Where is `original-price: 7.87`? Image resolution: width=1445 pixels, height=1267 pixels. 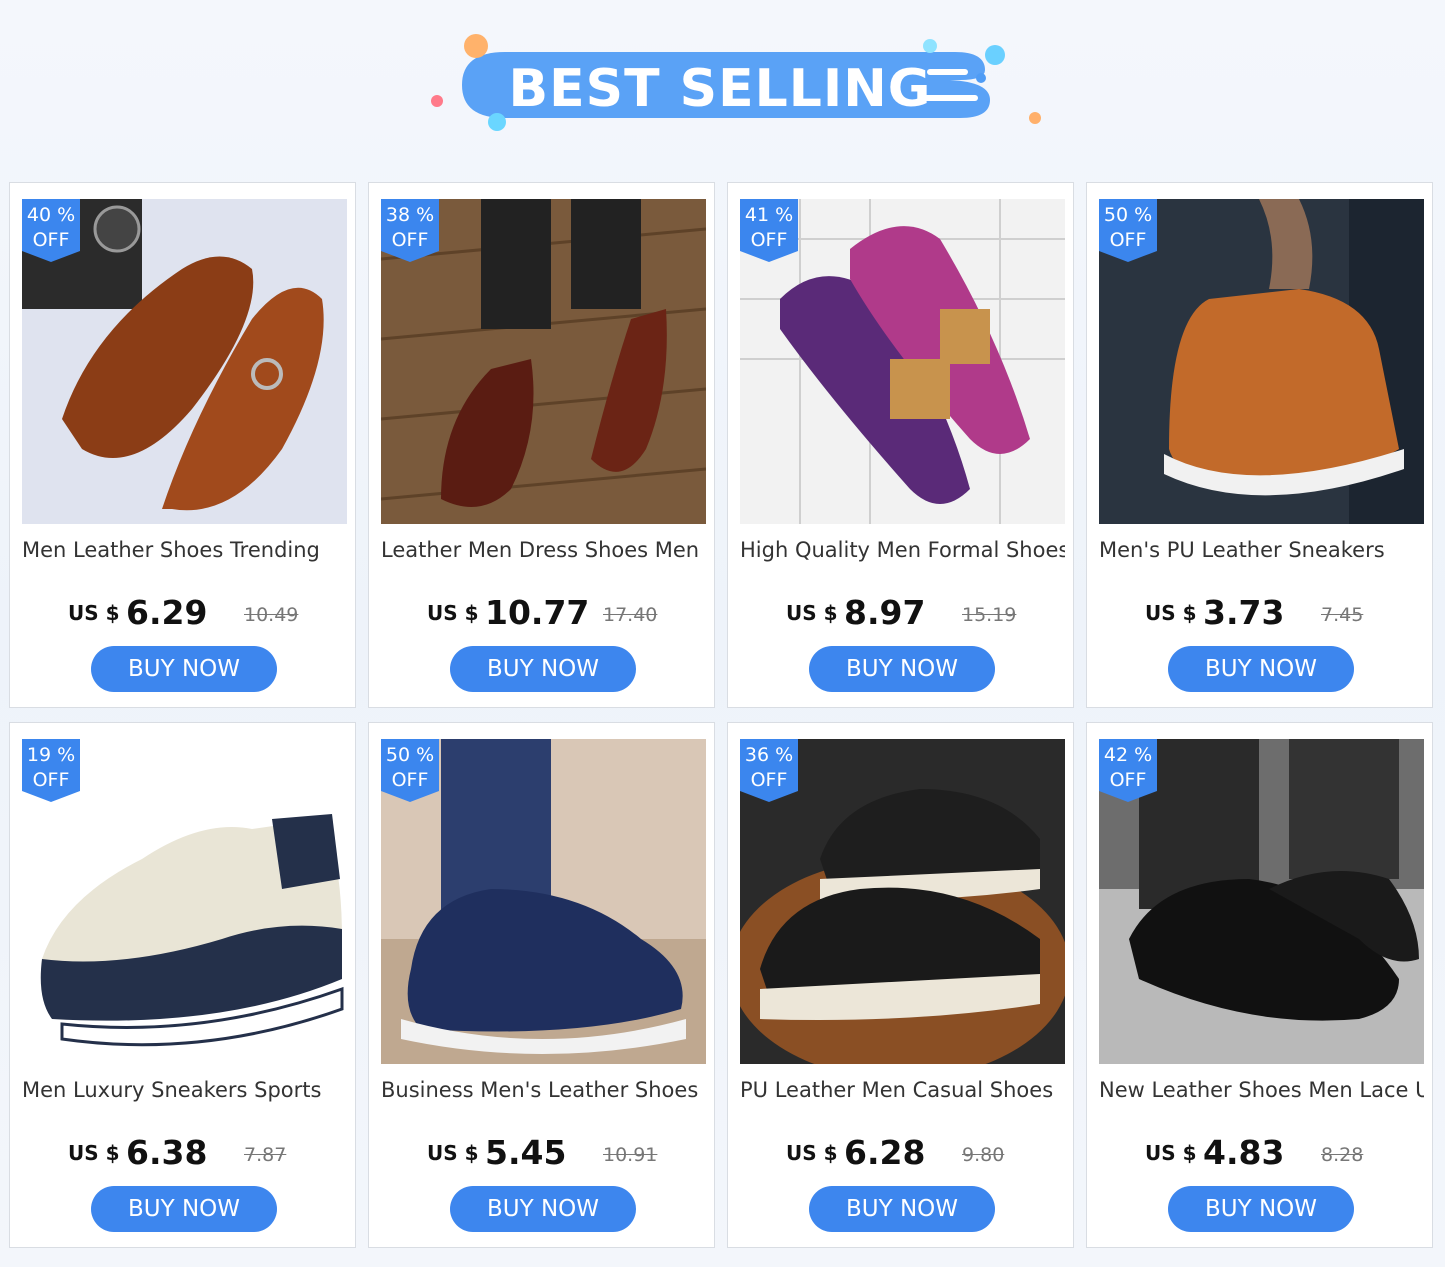
original-price: 7.87 is located at coordinates (265, 1155).